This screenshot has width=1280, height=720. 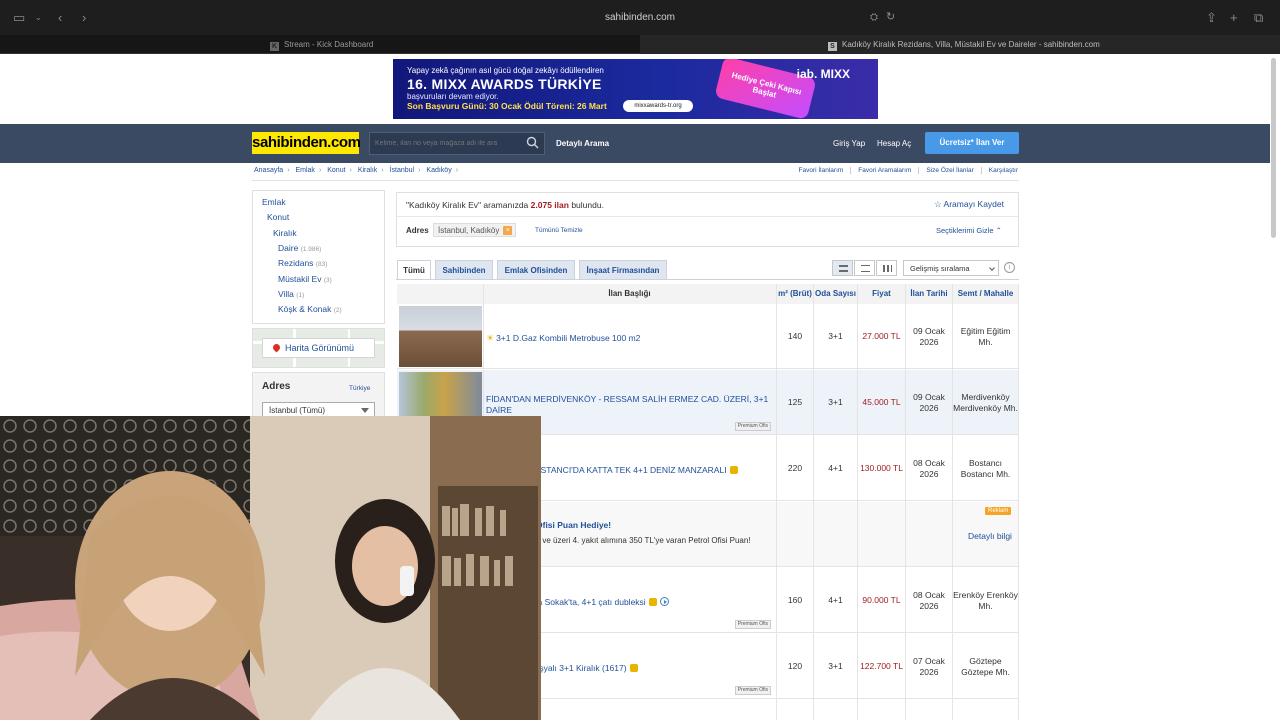 What do you see at coordinates (582, 143) in the screenshot?
I see `detailed-search-link: Detaylı Arama` at bounding box center [582, 143].